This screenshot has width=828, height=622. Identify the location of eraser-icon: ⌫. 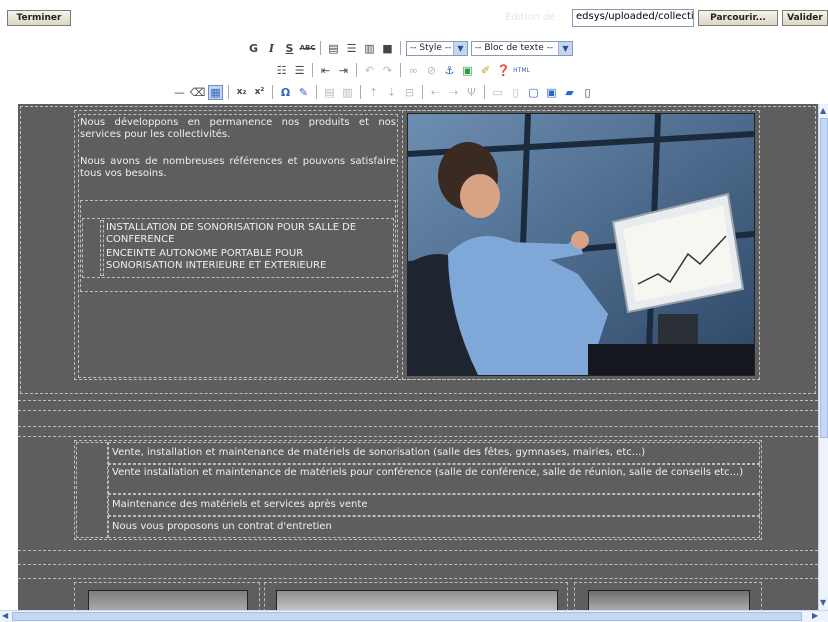
(198, 92).